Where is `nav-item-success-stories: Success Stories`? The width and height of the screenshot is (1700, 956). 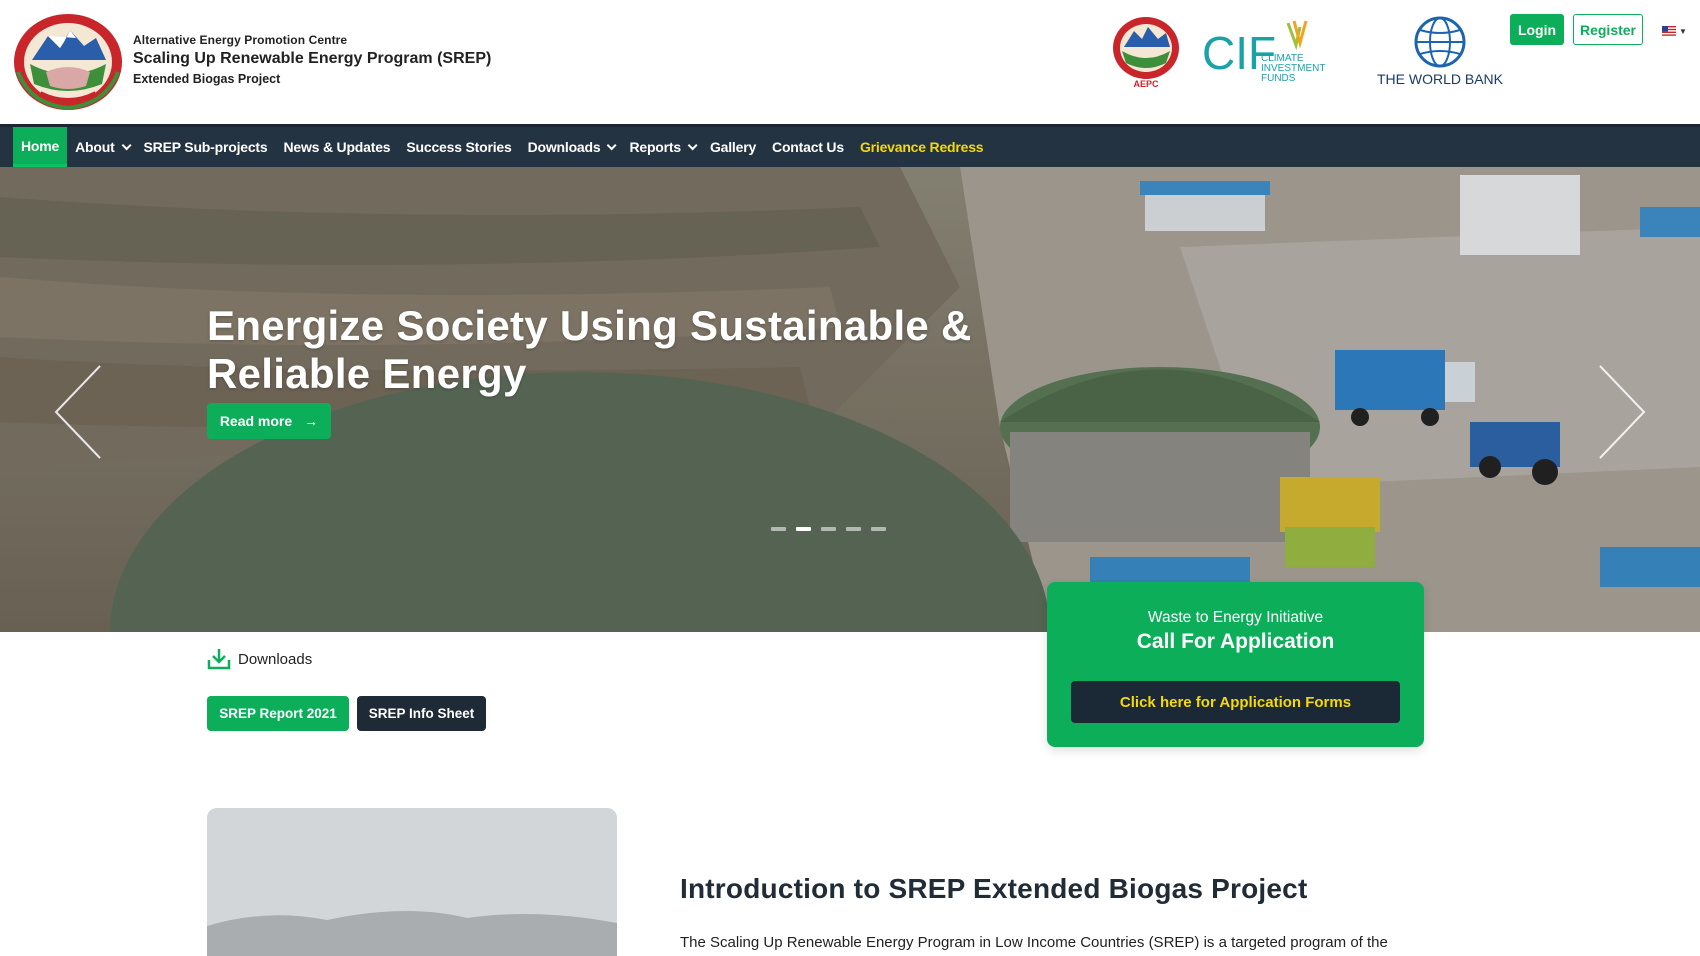 nav-item-success-stories: Success Stories is located at coordinates (458, 147).